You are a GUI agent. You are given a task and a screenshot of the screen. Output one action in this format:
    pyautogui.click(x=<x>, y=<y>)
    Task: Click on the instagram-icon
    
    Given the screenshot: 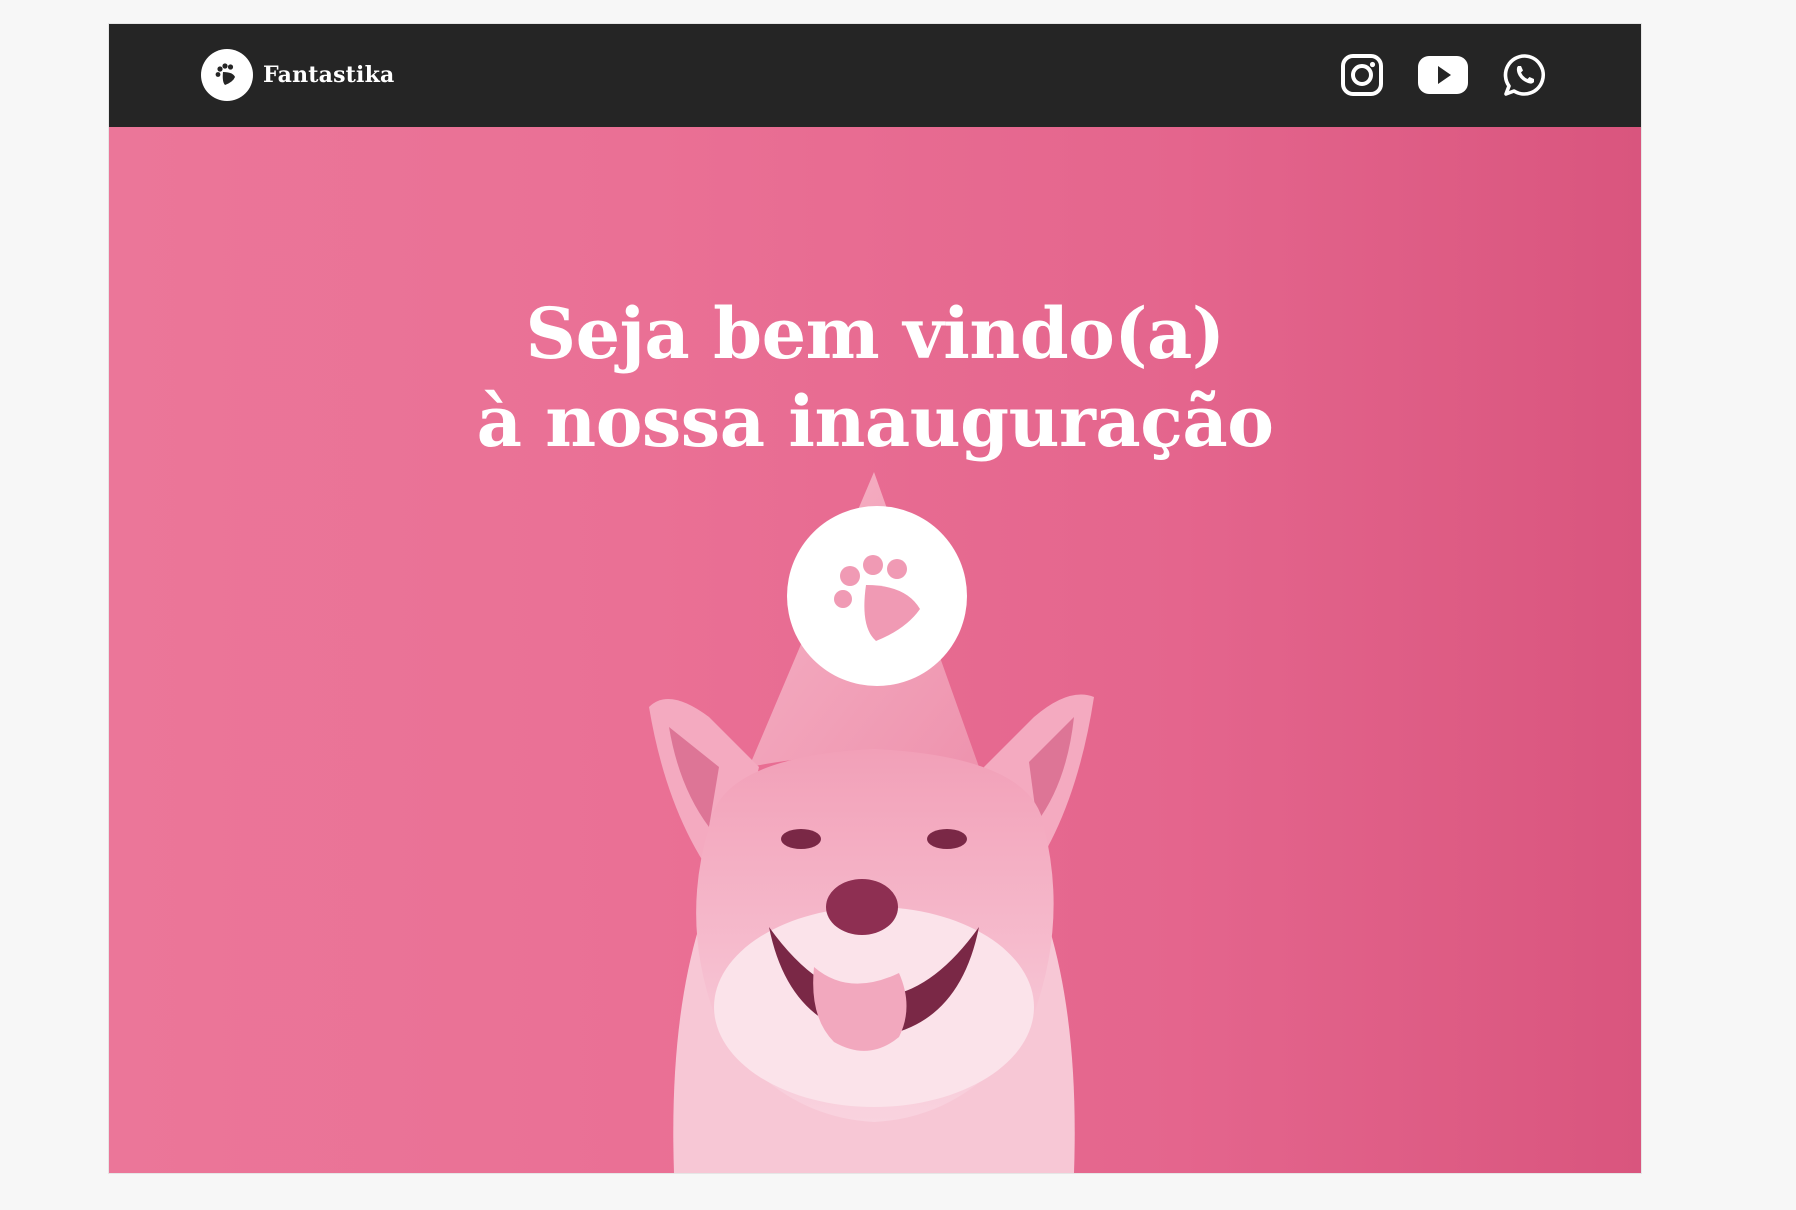 What is the action you would take?
    pyautogui.click(x=1362, y=75)
    